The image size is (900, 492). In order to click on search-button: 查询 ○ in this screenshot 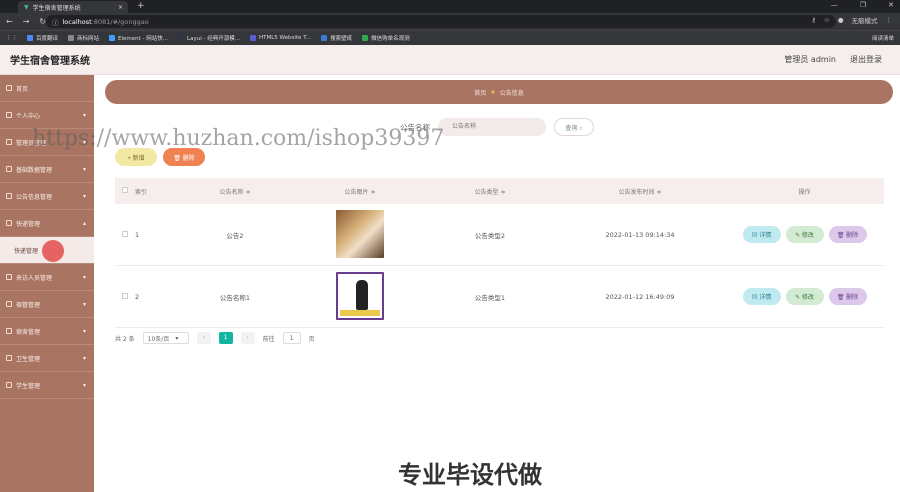, I will do `click(574, 127)`.